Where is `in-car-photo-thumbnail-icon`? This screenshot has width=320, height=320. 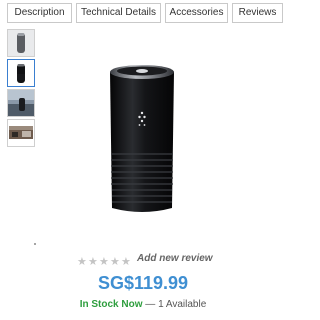
in-car-photo-thumbnail-icon is located at coordinates (21, 103).